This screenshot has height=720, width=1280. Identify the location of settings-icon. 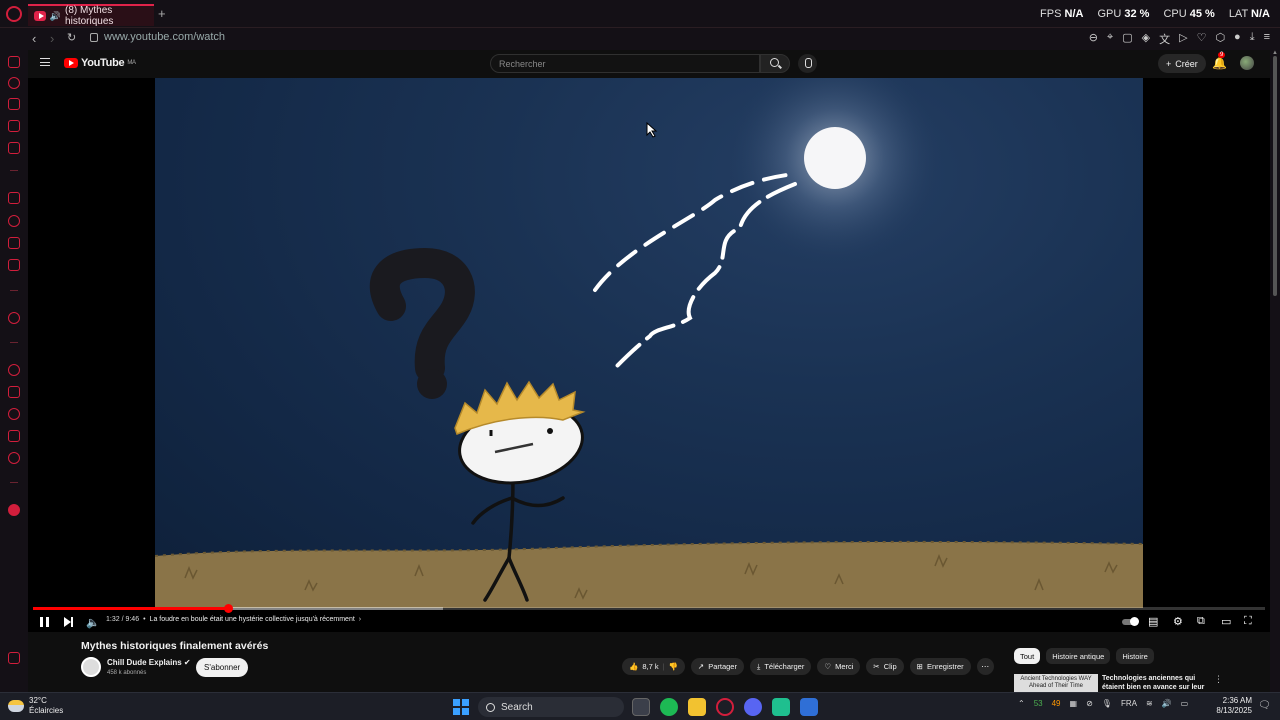
(14, 458).